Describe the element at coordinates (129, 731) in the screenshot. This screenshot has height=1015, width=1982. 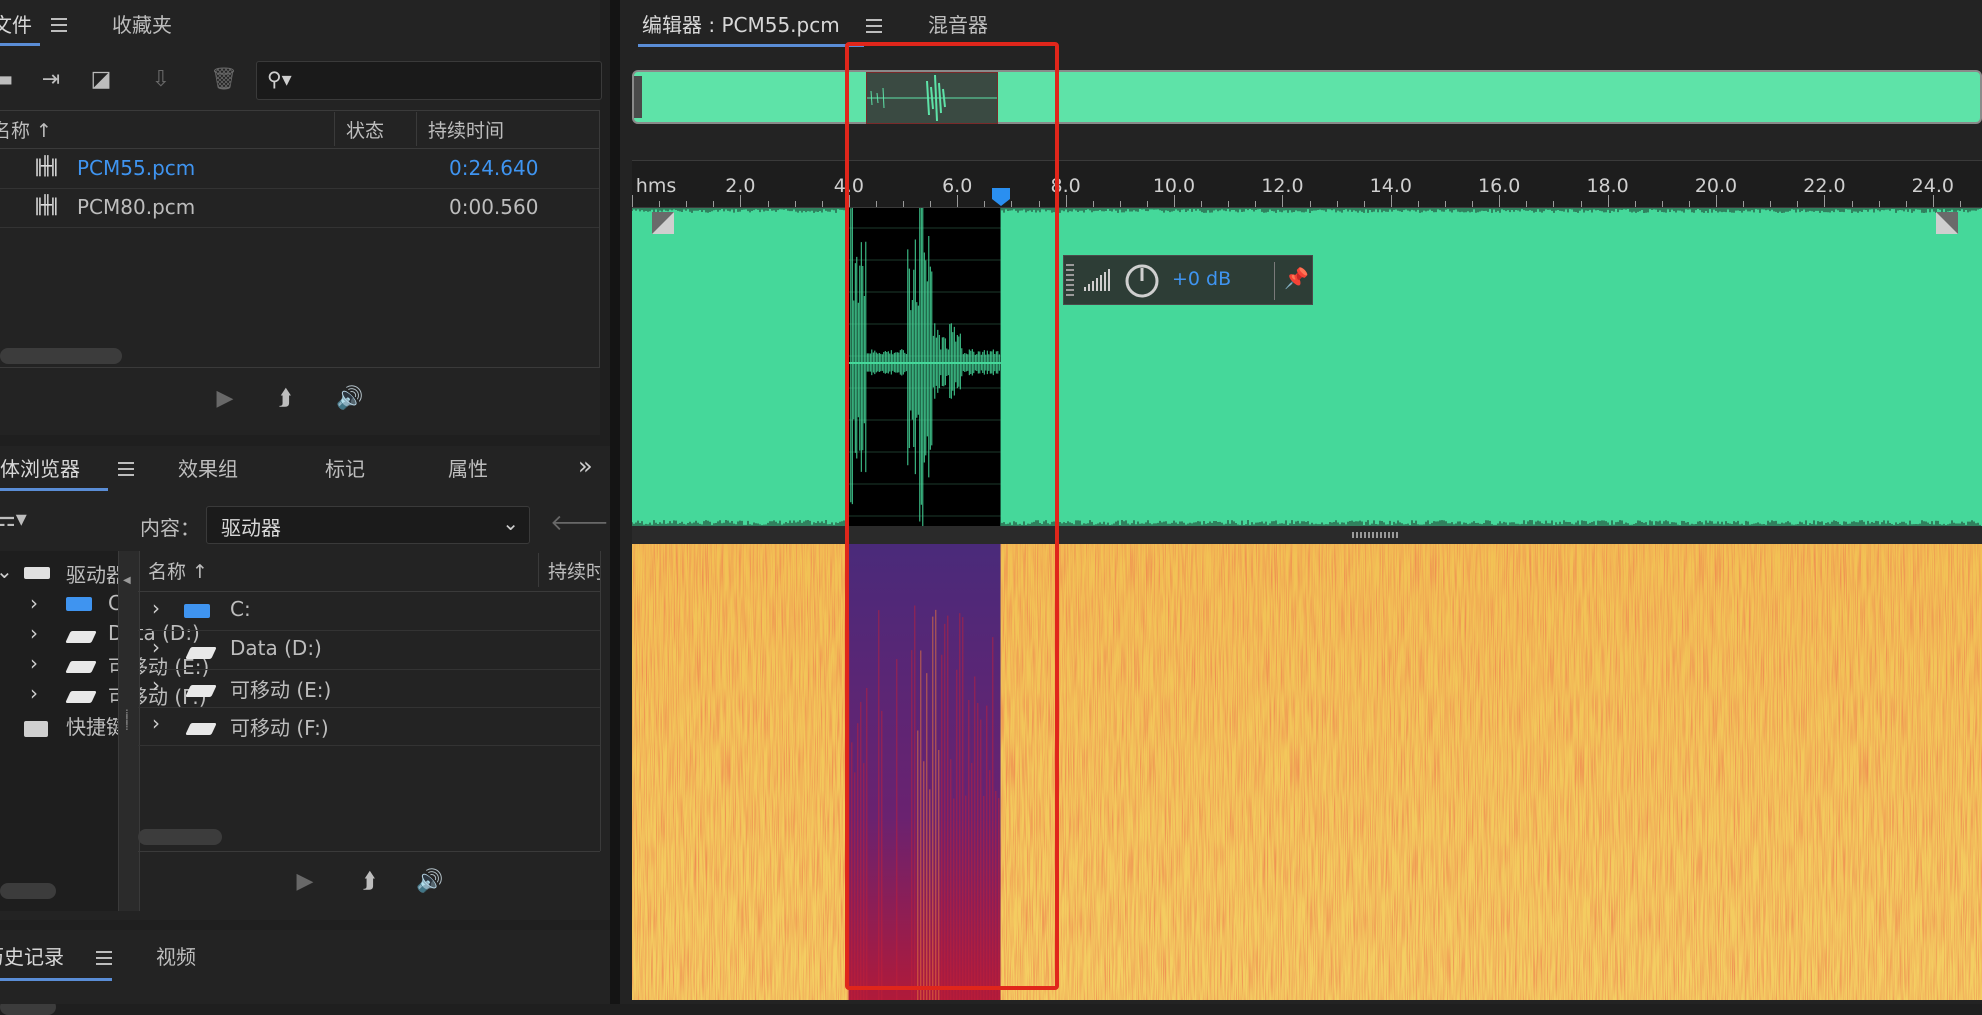
I see `pane-splitter: ◀ ⁞ ⁞ ⁞` at that location.